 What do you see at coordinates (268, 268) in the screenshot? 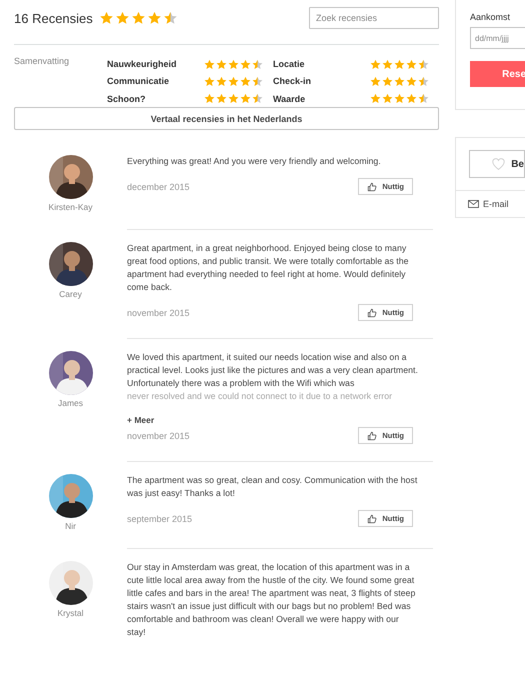
I see `review-text: Great apartment, in a great neighborhood. Enjoyed being close to many great food options, and public transit. We were totally comfortable as the apartment had everything needed to feel right at home. Would definitely come back.` at bounding box center [268, 268].